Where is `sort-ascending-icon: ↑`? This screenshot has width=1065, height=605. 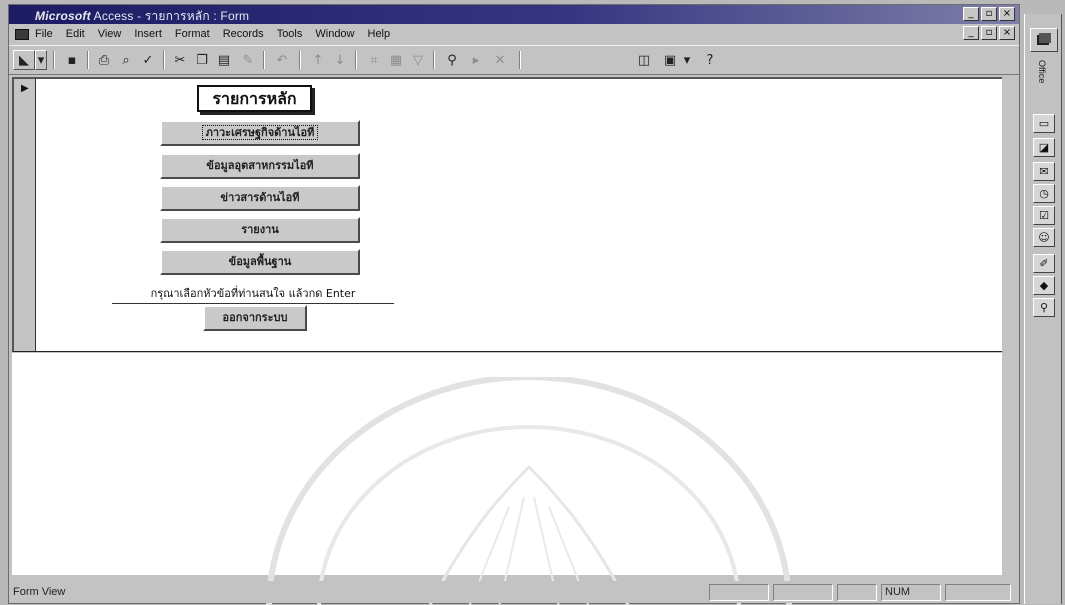
sort-ascending-icon: ↑ is located at coordinates (318, 60).